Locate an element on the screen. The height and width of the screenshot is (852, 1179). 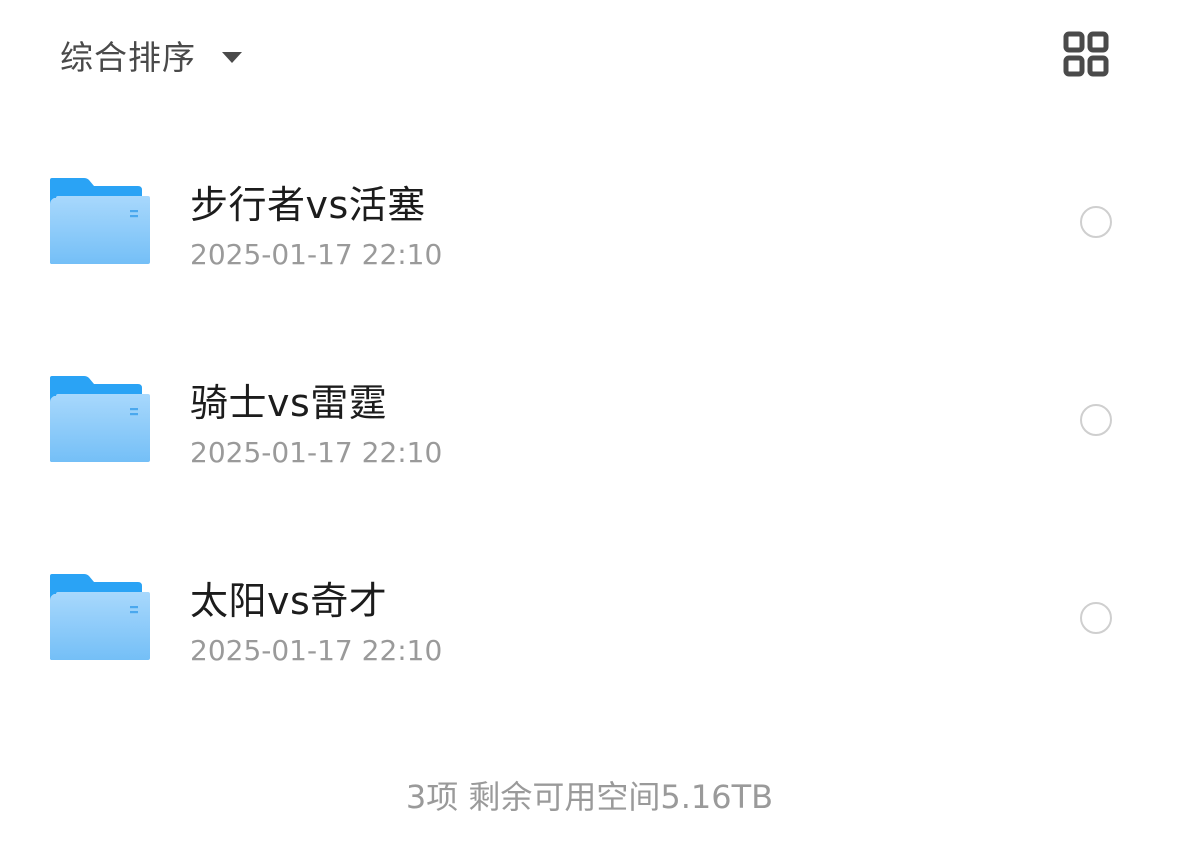
grid-view-button is located at coordinates (1086, 54).